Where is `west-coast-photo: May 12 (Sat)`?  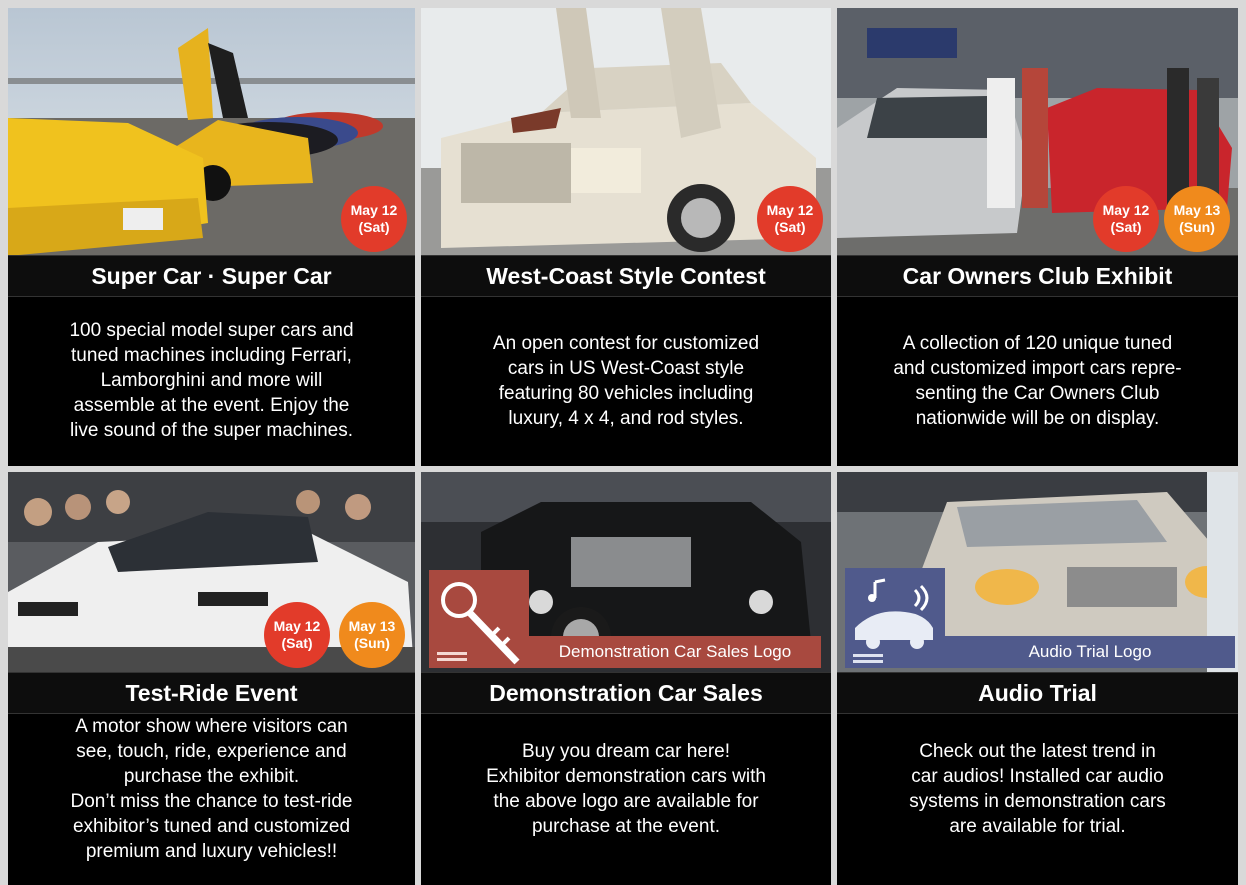 west-coast-photo: May 12 (Sat) is located at coordinates (626, 132).